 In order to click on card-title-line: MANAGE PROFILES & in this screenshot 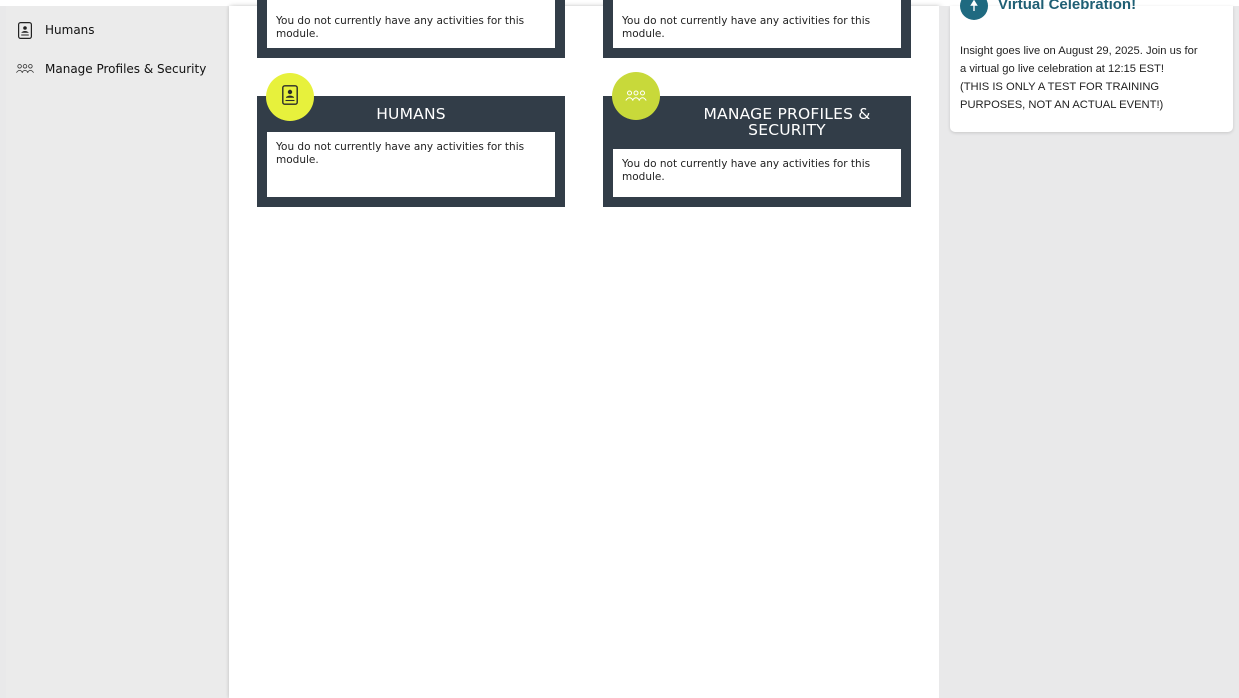, I will do `click(787, 114)`.